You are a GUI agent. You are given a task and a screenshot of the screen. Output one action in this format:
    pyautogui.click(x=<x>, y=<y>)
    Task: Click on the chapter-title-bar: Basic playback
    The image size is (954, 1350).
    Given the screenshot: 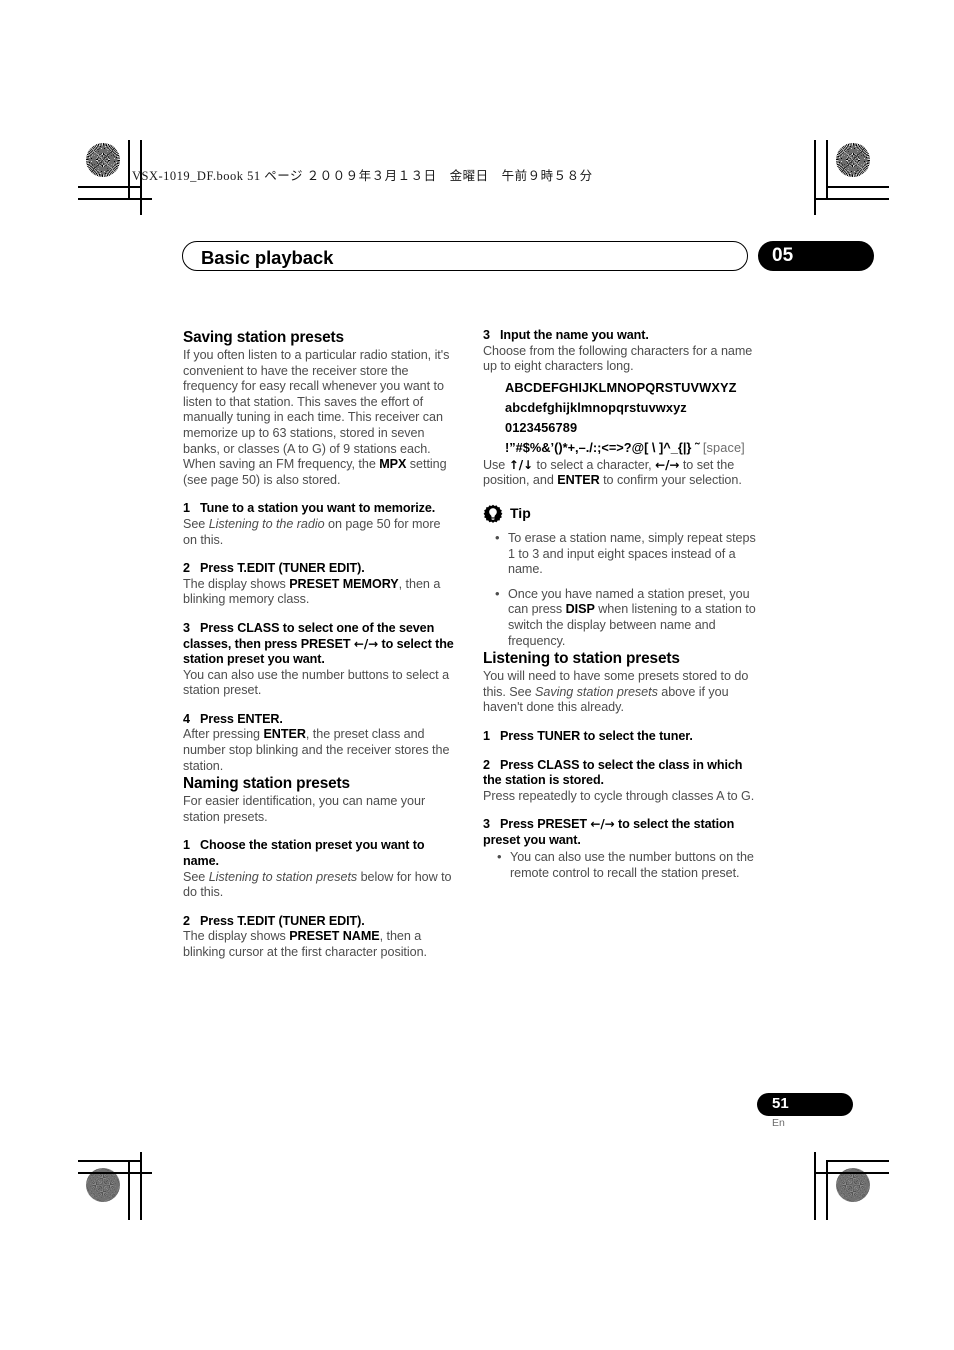 What is the action you would take?
    pyautogui.click(x=465, y=256)
    